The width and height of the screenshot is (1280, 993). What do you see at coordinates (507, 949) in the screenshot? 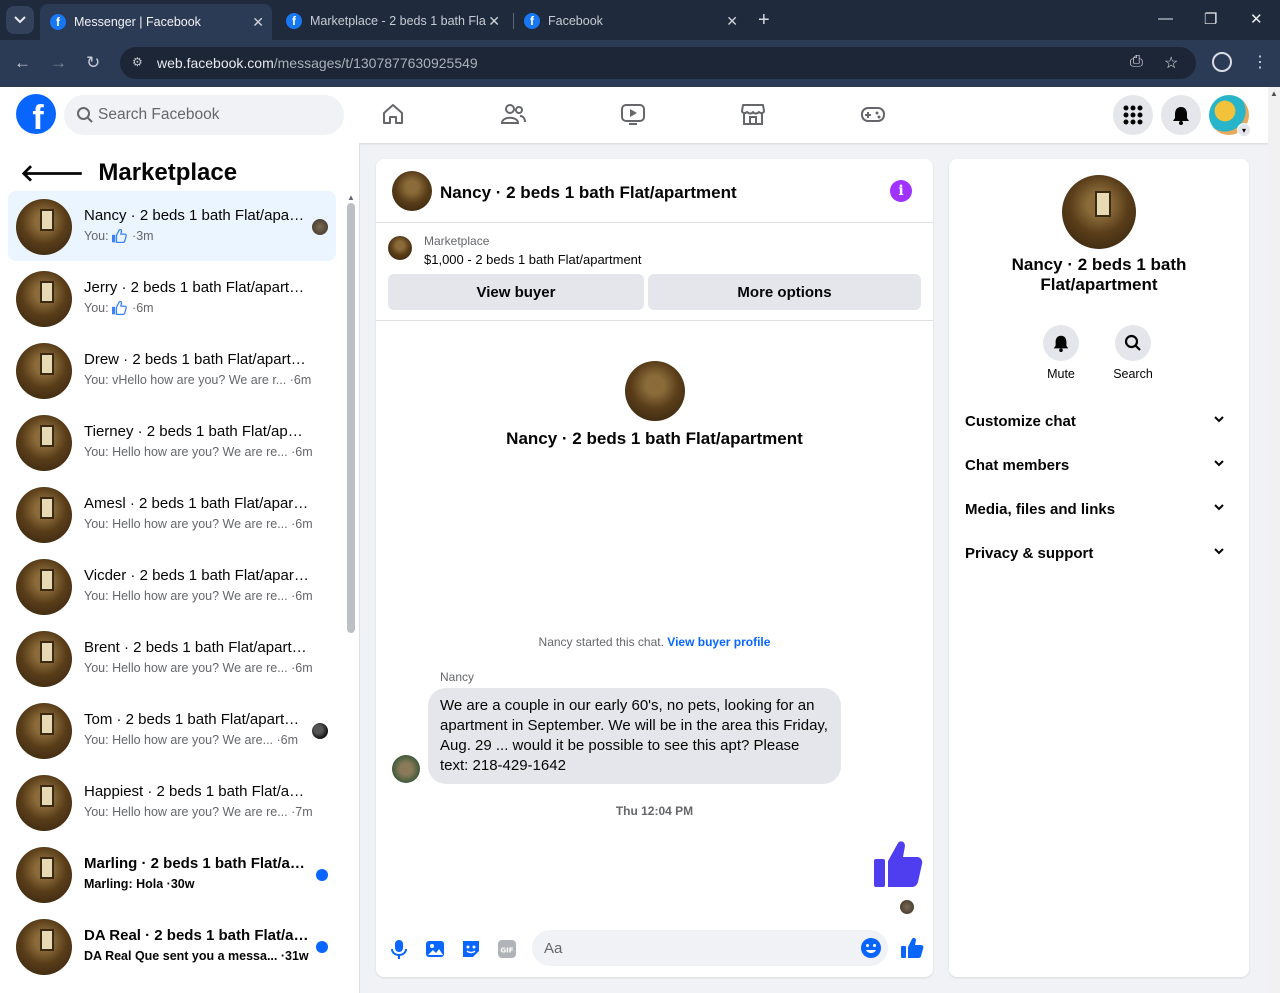
I see `gif-icon: GIF` at bounding box center [507, 949].